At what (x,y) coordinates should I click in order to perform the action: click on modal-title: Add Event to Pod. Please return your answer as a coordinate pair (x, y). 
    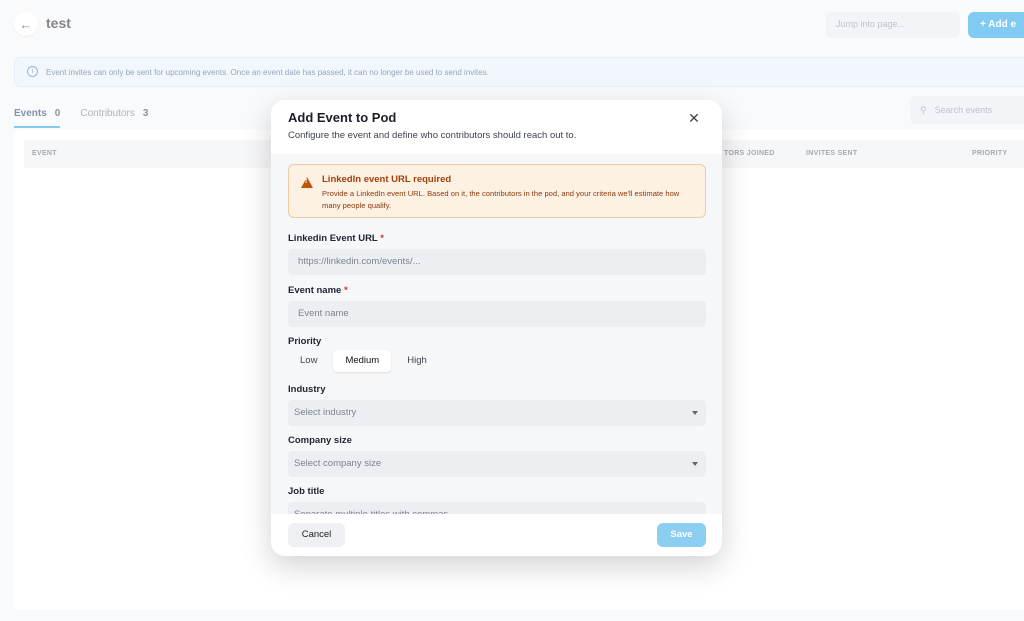
    Looking at the image, I should click on (342, 117).